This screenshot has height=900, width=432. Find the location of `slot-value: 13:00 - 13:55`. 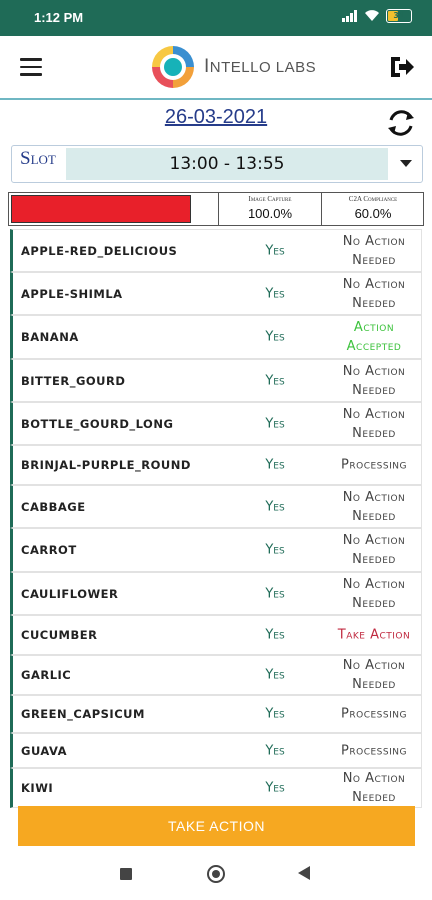

slot-value: 13:00 - 13:55 is located at coordinates (227, 164).